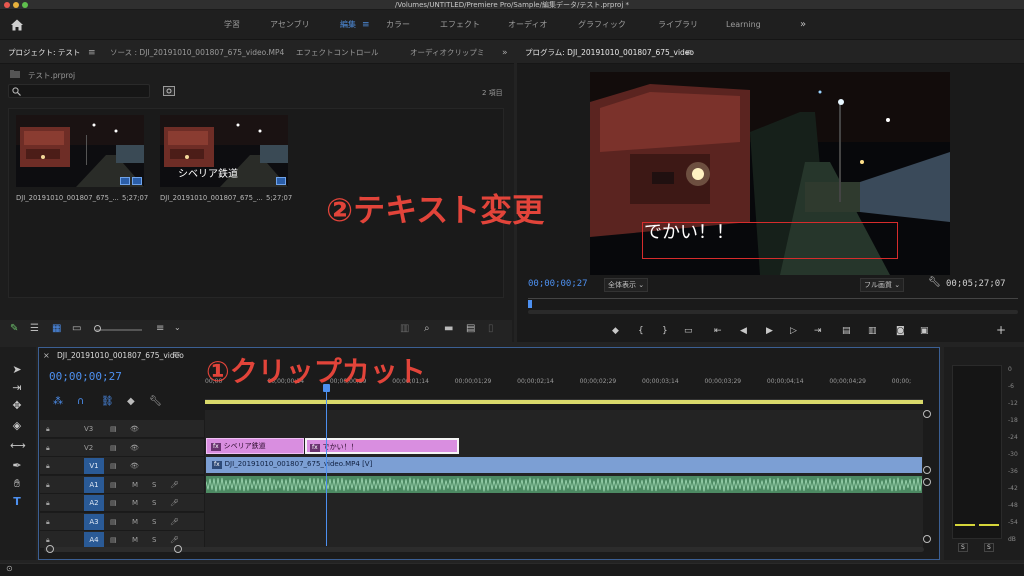  I want to click on settings-wrench-icon: 🔧︎, so click(934, 282).